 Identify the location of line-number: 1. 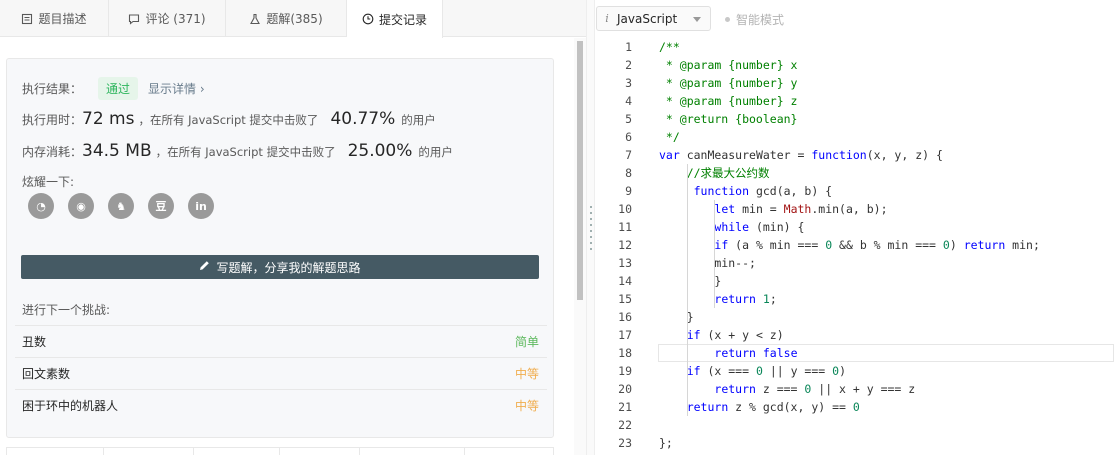
(628, 47).